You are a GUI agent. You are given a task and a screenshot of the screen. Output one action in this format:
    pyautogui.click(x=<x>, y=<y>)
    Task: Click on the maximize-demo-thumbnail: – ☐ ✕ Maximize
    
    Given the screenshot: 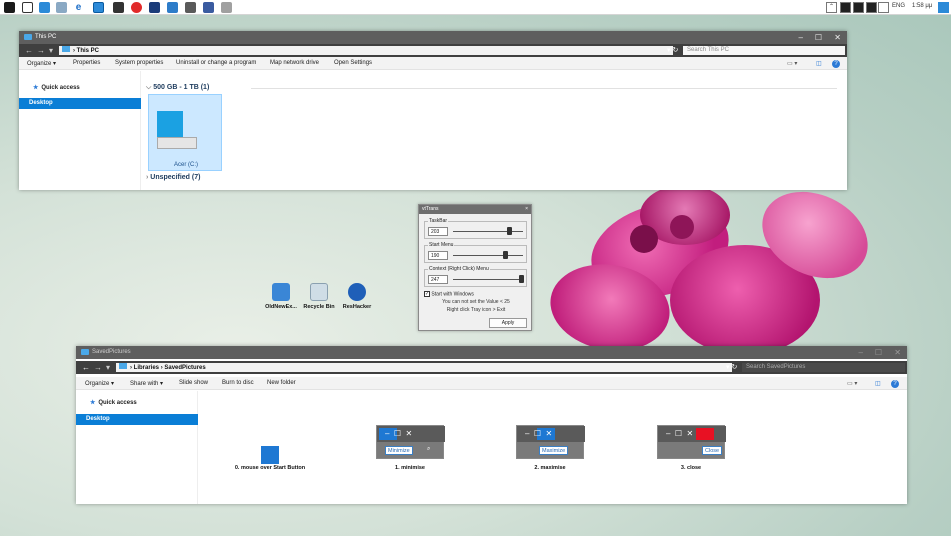 What is the action you would take?
    pyautogui.click(x=550, y=442)
    